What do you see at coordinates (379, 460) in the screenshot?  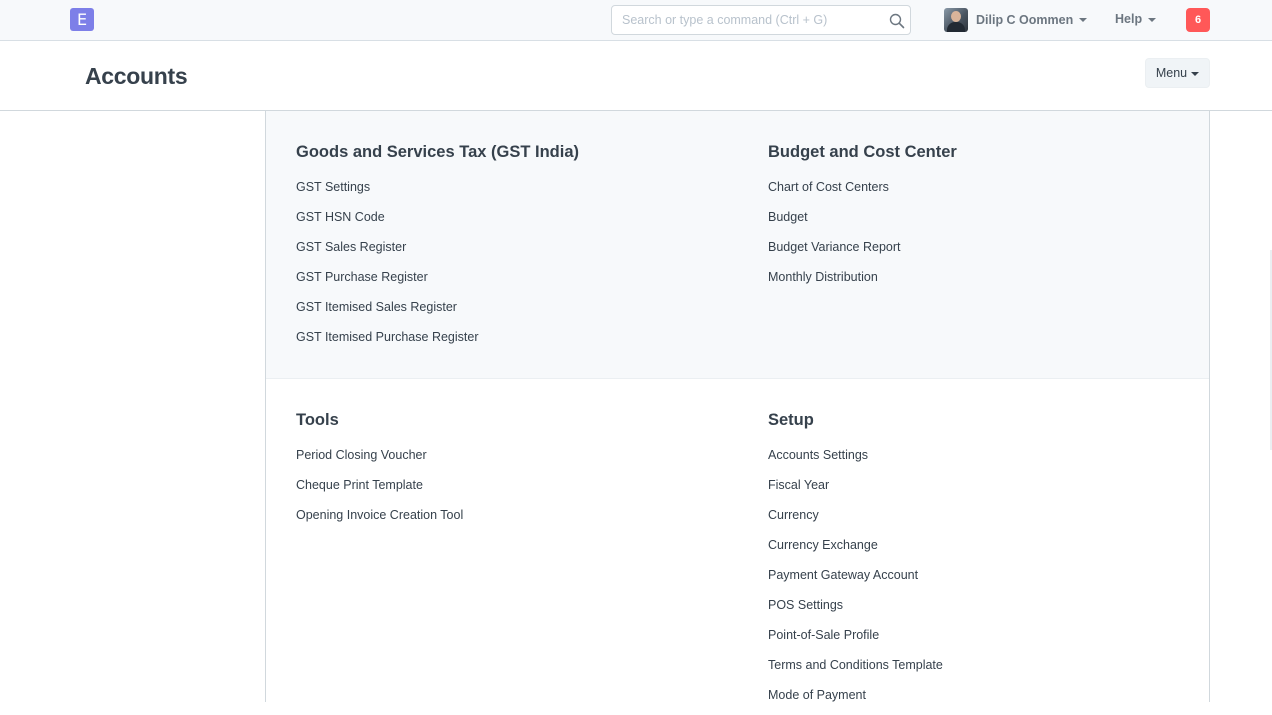 I see `module-link: Period Closing Voucher` at bounding box center [379, 460].